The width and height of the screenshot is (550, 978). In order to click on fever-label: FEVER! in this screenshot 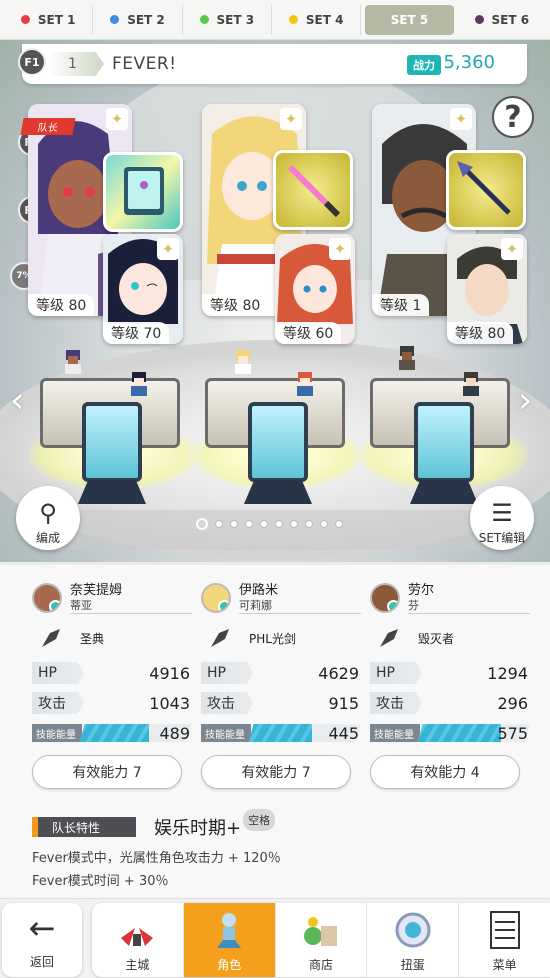, I will do `click(144, 64)`.